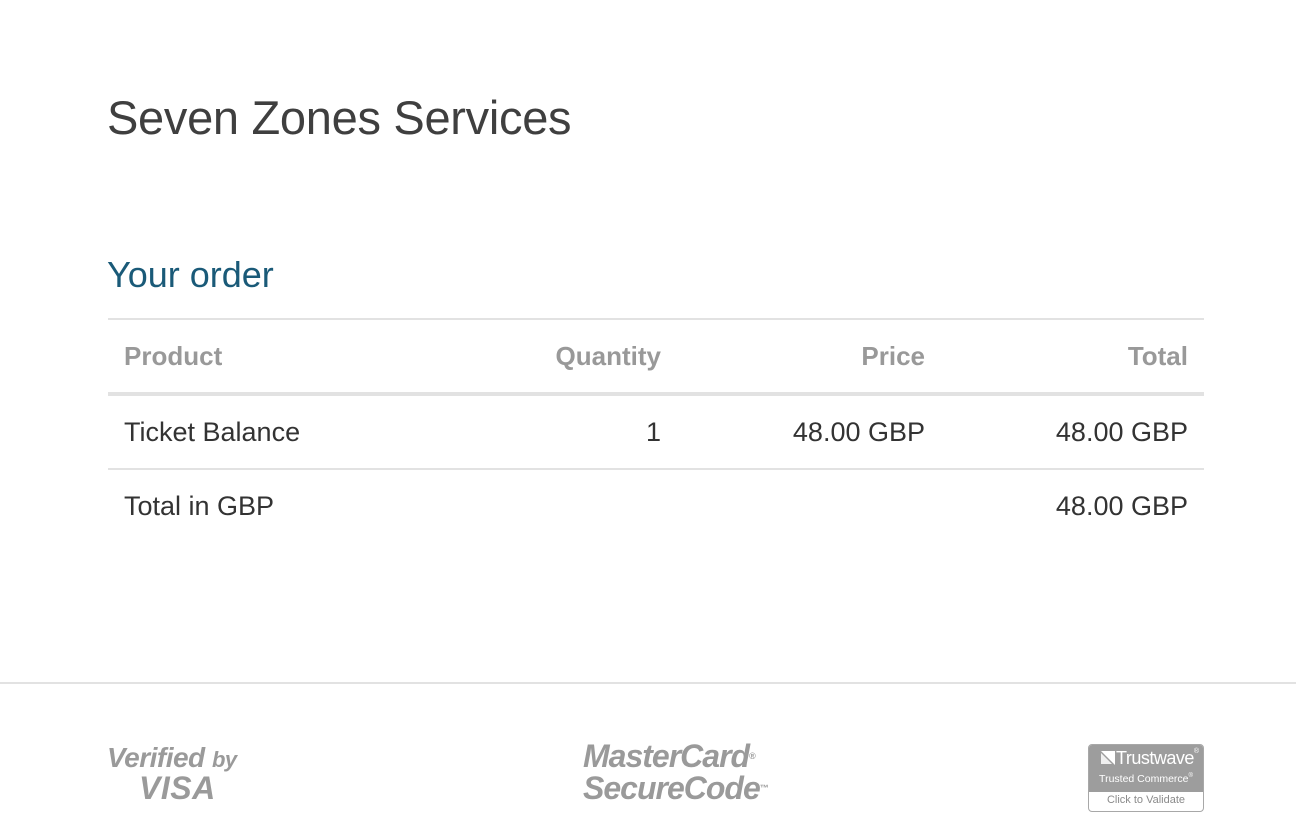 This screenshot has height=832, width=1296. I want to click on order-total-value: 48.00 GBP, so click(1121, 505).